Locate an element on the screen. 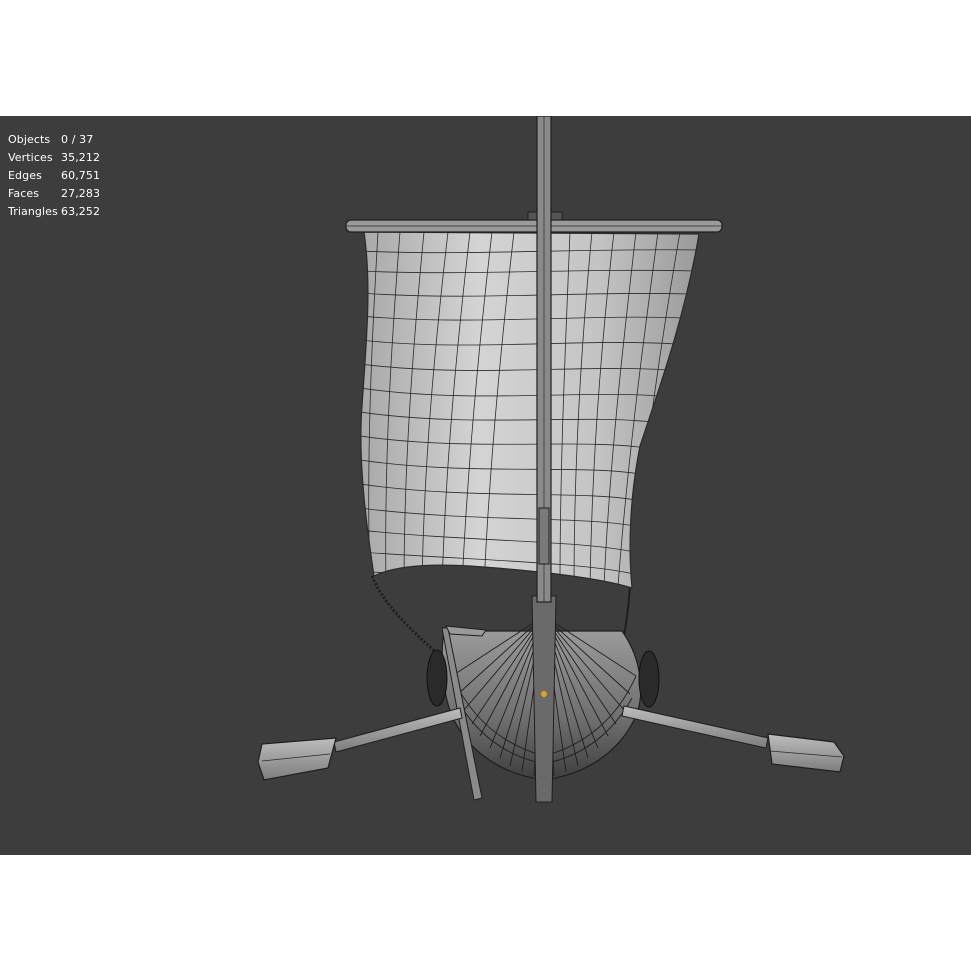 The width and height of the screenshot is (971, 971). stat-value: 60,751 is located at coordinates (81, 175).